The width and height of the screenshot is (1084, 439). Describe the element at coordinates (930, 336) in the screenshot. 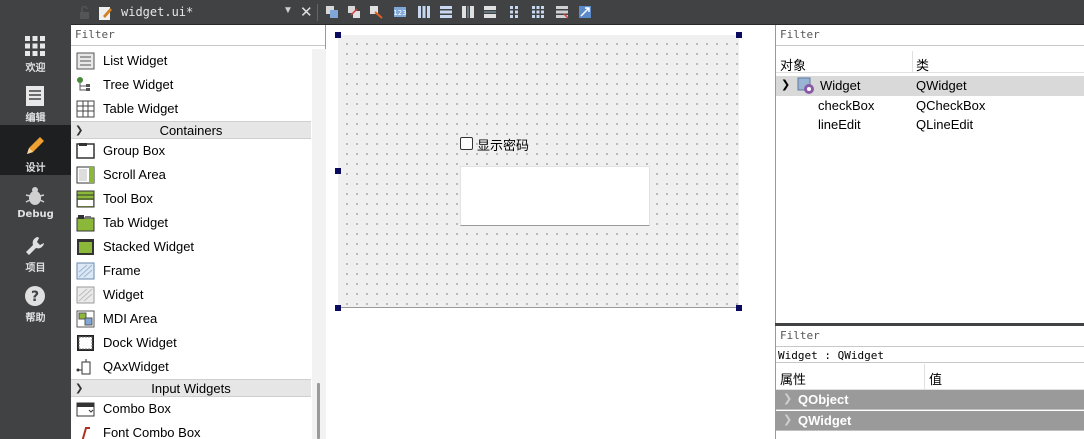

I see `property-editor-filter-input: Filter` at that location.